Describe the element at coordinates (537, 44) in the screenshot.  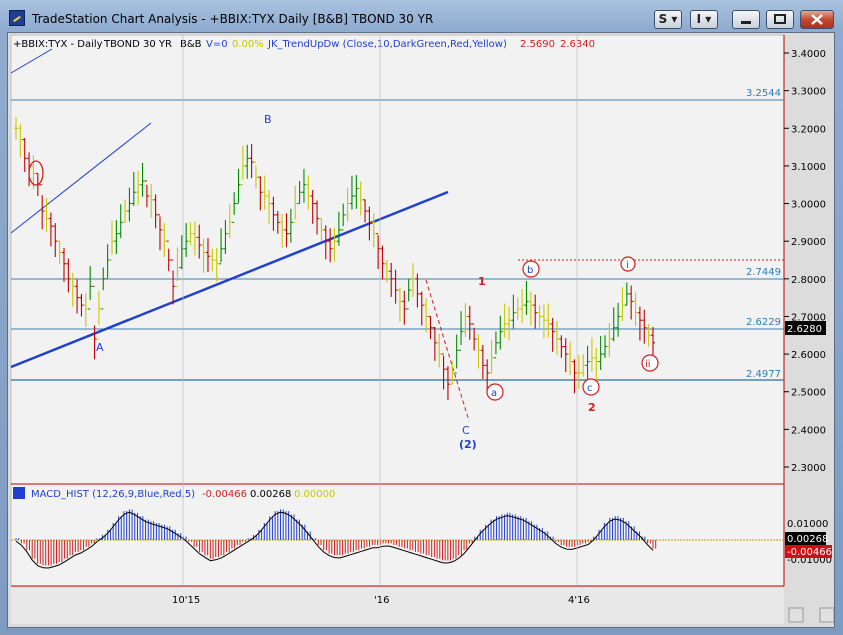
I see `indicator-value-1: 2.5690` at that location.